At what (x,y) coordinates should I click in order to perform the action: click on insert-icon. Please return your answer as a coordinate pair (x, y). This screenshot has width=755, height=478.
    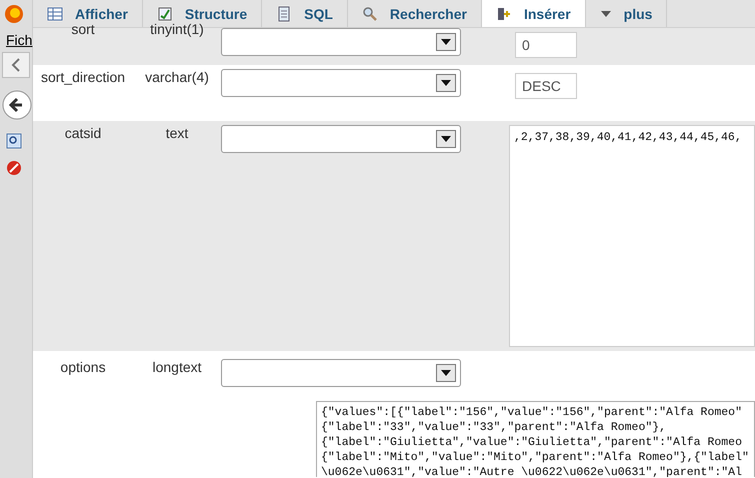
    Looking at the image, I should click on (504, 14).